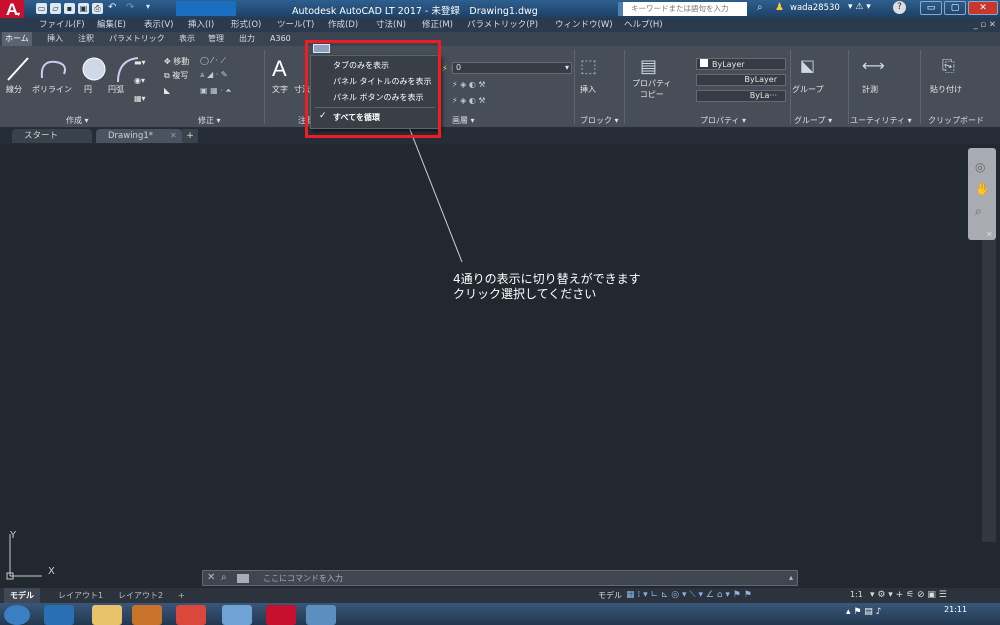  Describe the element at coordinates (791, 577) in the screenshot. I see `chevron-up-icon: ▴` at that location.